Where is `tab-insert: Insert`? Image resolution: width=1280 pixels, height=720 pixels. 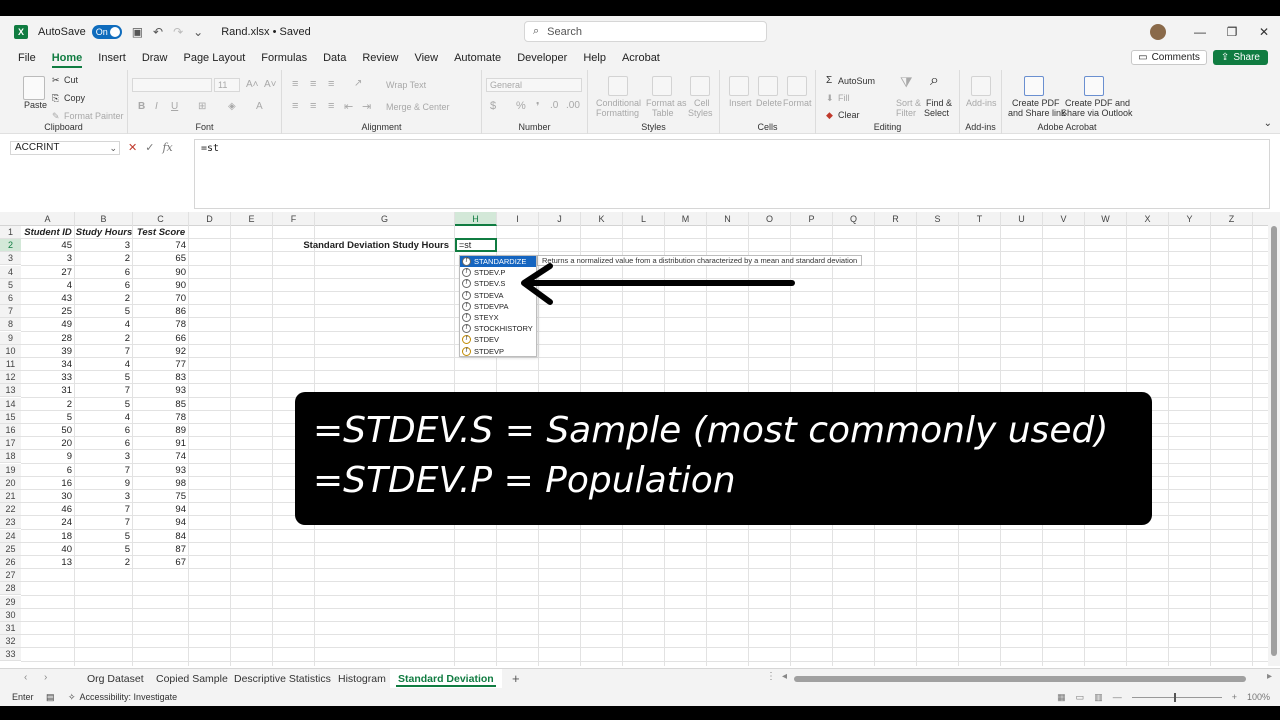 tab-insert: Insert is located at coordinates (112, 58).